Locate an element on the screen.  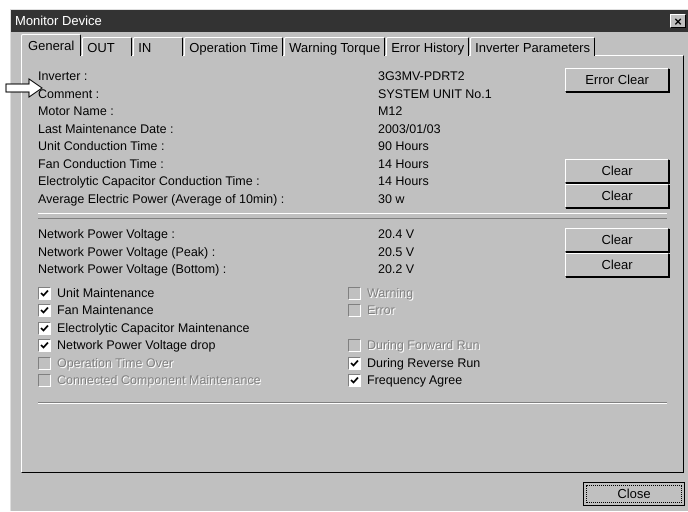
checkbox-label: Unit Maintenance is located at coordinates (105, 293).